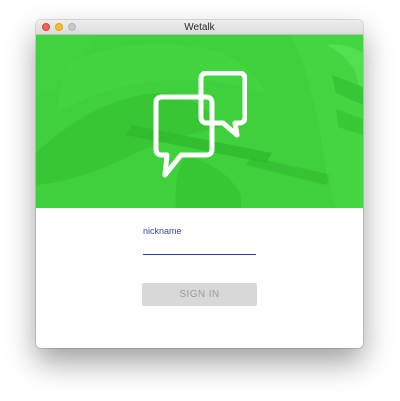 This screenshot has height=401, width=400. I want to click on title-bar: Wetalk, so click(199, 27).